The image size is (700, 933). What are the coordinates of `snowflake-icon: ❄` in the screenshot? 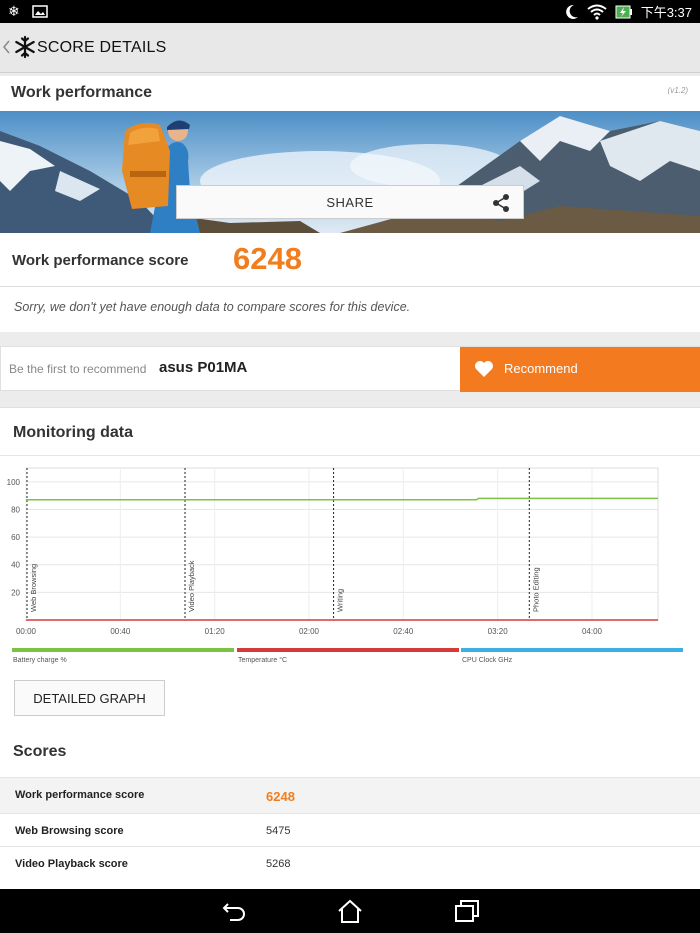 It's located at (14, 11).